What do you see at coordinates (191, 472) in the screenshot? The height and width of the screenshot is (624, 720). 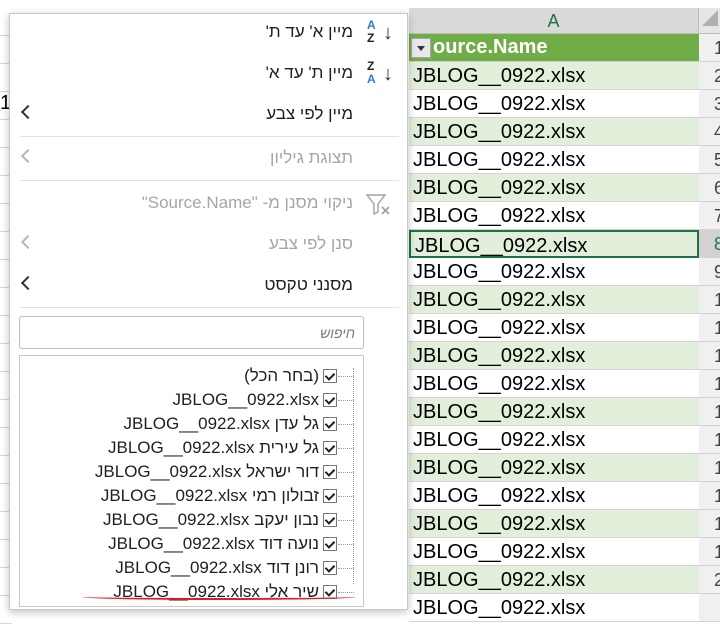 I see `list-item: דור ישראל JBLOG__0922.xlsx` at bounding box center [191, 472].